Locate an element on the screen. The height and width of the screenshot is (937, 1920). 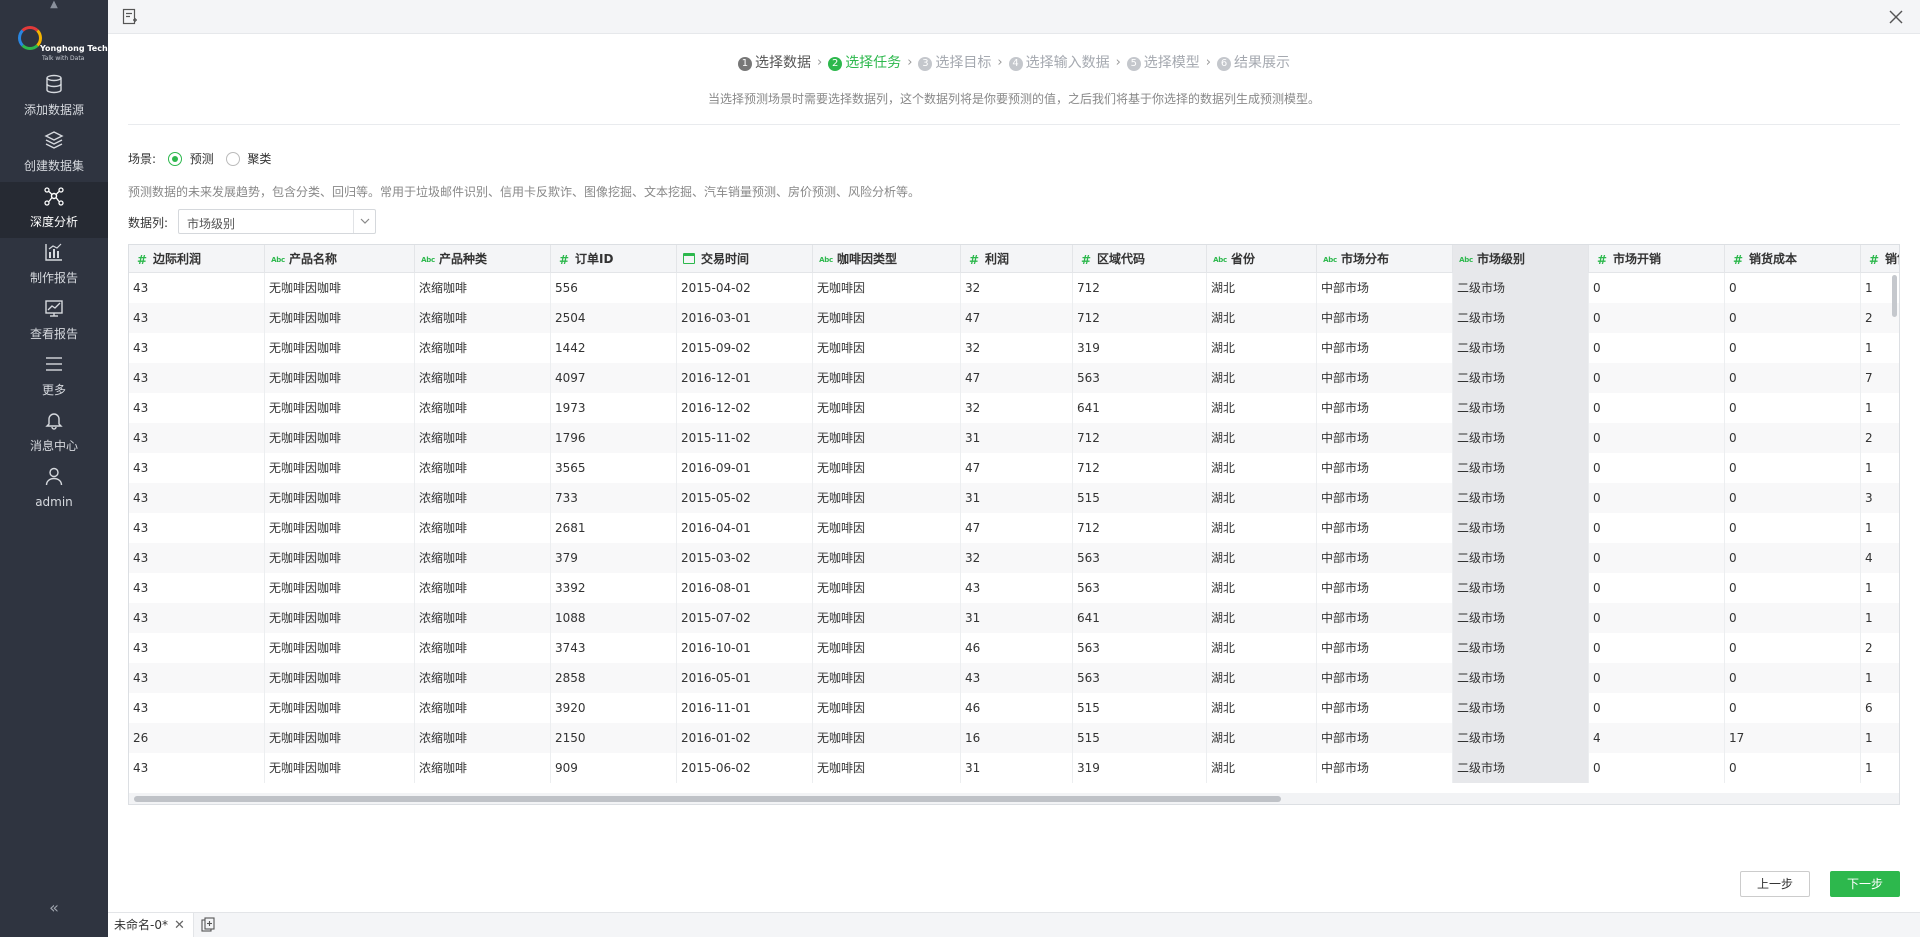
chevron-right-icon: › is located at coordinates (910, 62).